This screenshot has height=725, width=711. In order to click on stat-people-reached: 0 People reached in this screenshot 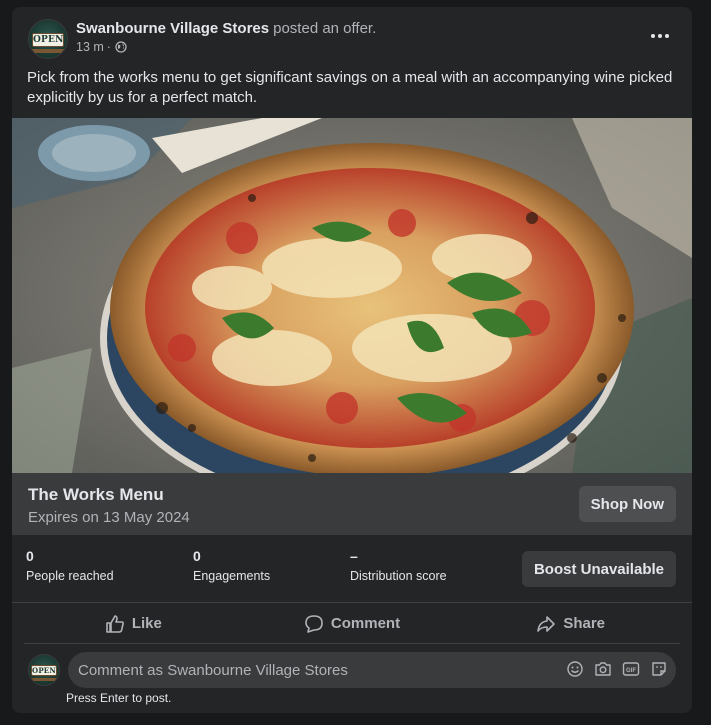, I will do `click(70, 565)`.